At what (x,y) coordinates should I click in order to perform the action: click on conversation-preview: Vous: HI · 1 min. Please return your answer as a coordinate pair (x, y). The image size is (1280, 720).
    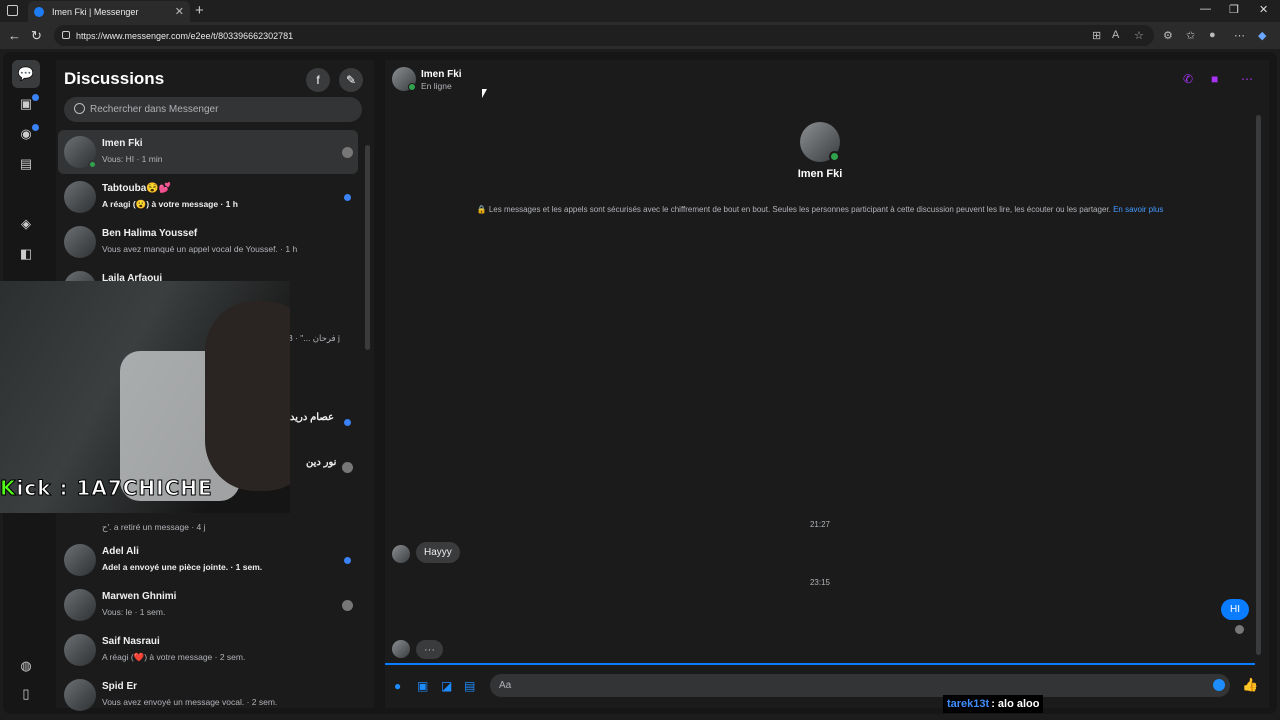
    Looking at the image, I should click on (132, 159).